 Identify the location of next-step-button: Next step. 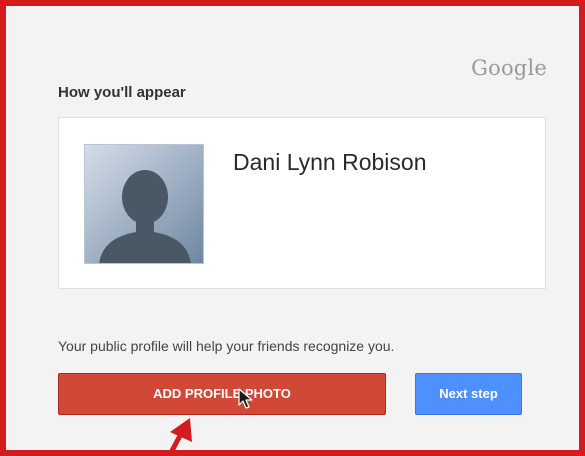
(468, 394).